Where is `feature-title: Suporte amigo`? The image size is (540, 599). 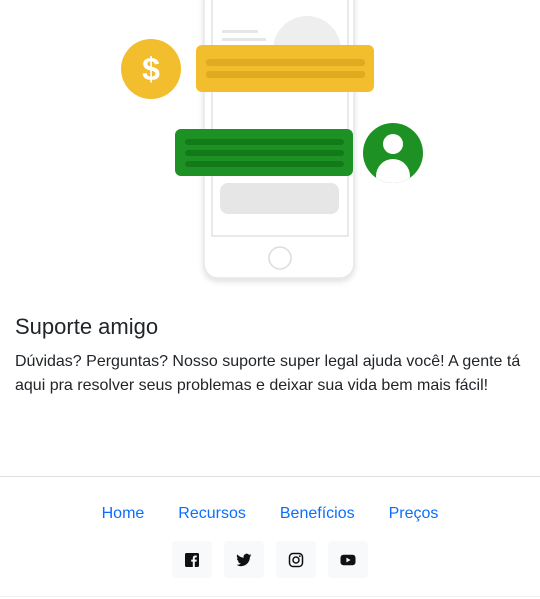
feature-title: Suporte amigo is located at coordinates (87, 326).